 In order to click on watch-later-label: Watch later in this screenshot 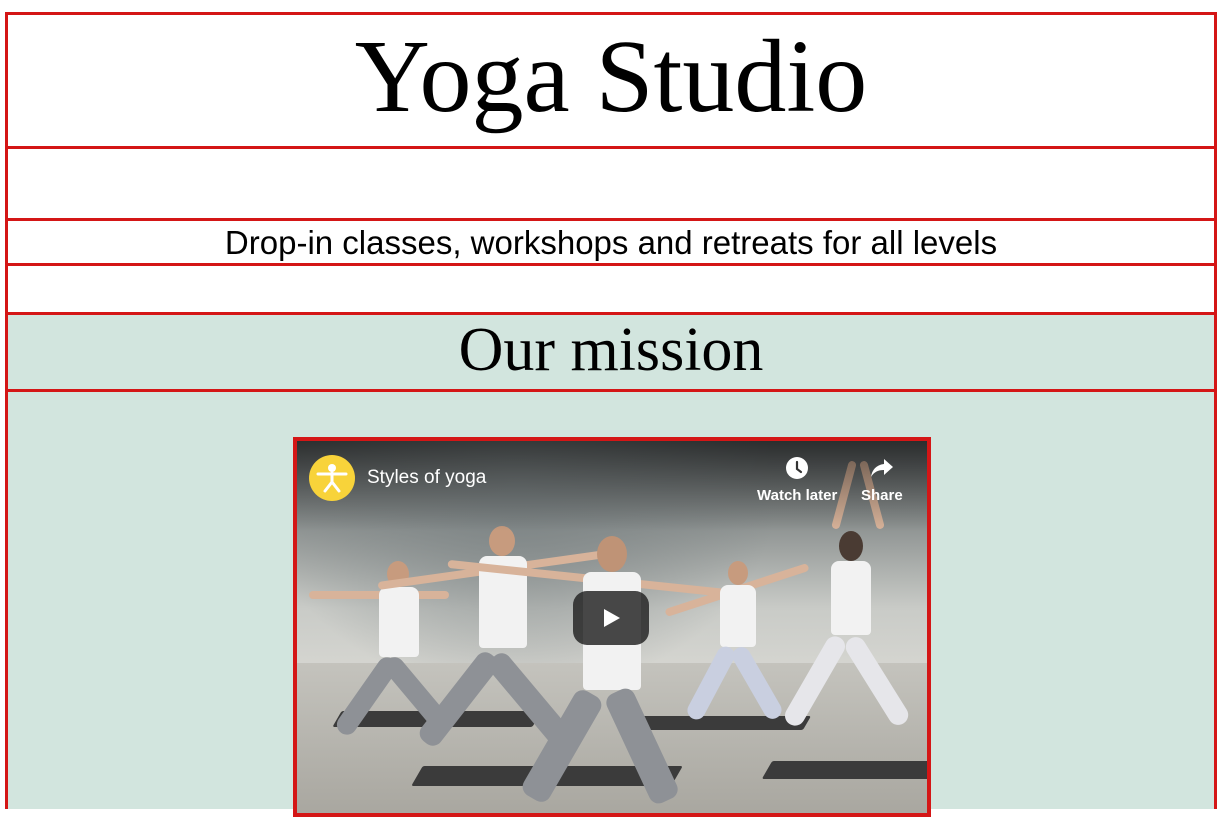, I will do `click(797, 495)`.